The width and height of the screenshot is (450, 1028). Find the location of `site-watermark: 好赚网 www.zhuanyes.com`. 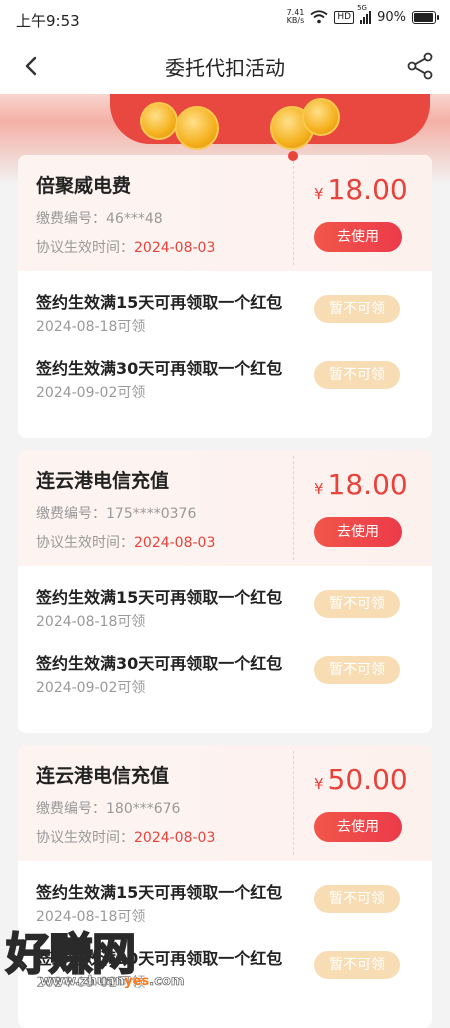

site-watermark: 好赚网 www.zhuanyes.com is located at coordinates (100, 958).